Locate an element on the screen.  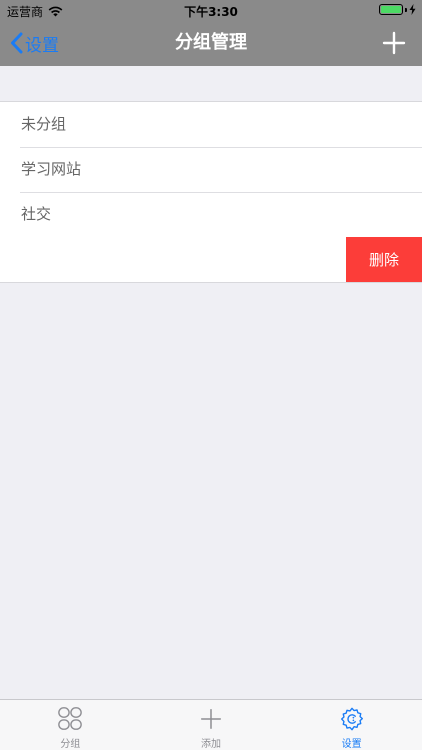
delete-button-label: 删除 is located at coordinates (383, 260).